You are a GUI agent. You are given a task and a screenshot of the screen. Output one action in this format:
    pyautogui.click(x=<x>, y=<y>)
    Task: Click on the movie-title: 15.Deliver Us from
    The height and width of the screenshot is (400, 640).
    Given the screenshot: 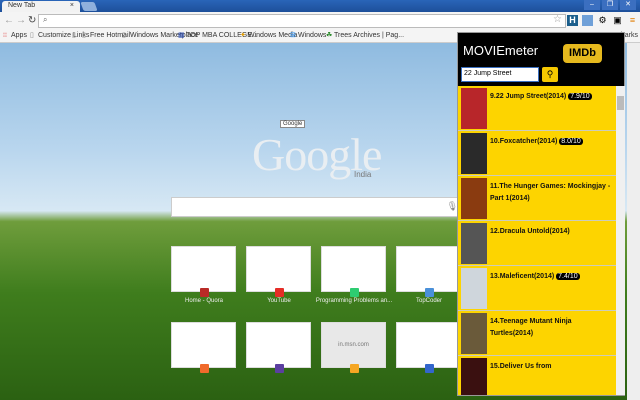 What is the action you would take?
    pyautogui.click(x=521, y=366)
    